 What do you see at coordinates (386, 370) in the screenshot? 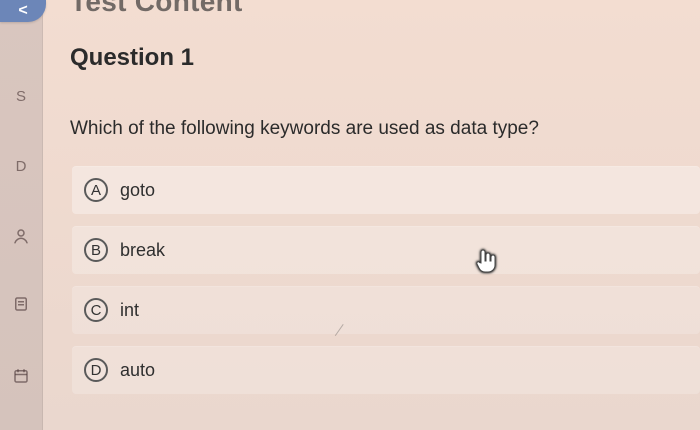
I see `answer-option-d: D auto` at bounding box center [386, 370].